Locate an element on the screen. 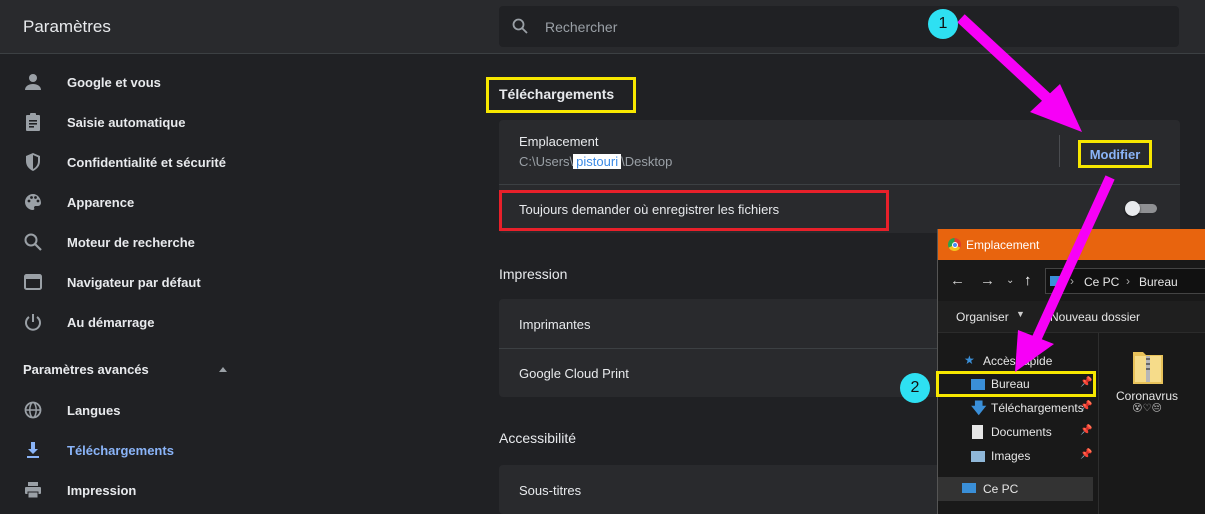 The width and height of the screenshot is (1205, 514). arrow-2-shaft is located at coordinates (1072, 261).